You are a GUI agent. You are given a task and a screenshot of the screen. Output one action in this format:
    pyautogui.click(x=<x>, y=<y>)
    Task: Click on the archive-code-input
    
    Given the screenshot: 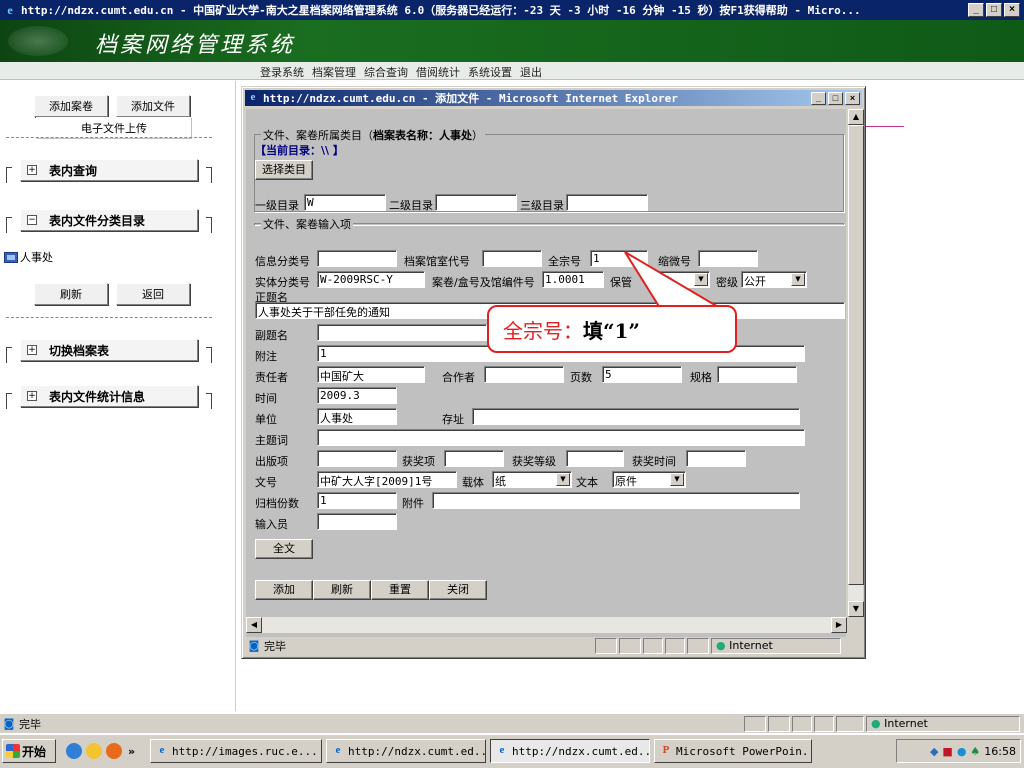 What is the action you would take?
    pyautogui.click(x=512, y=258)
    